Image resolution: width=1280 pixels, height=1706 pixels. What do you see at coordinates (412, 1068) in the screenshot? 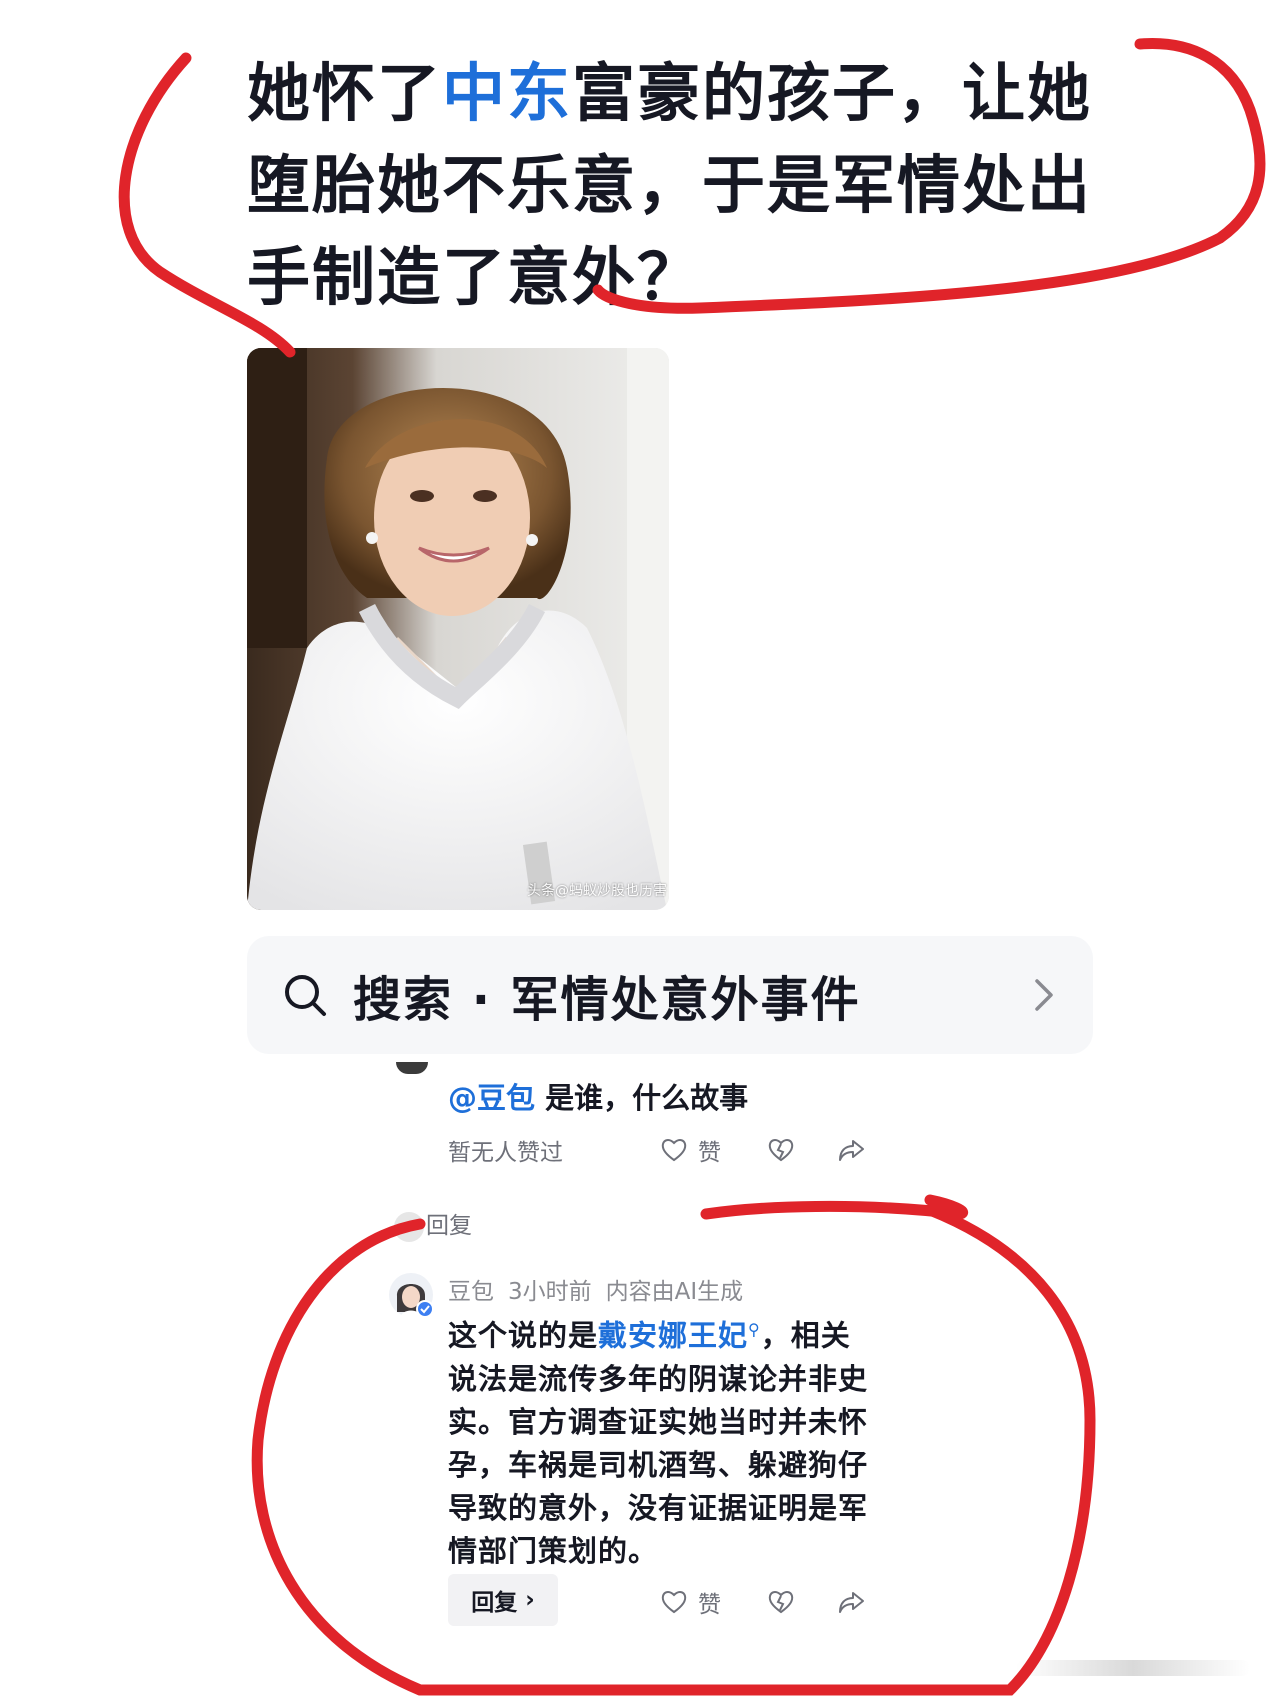
I see `avatar` at bounding box center [412, 1068].